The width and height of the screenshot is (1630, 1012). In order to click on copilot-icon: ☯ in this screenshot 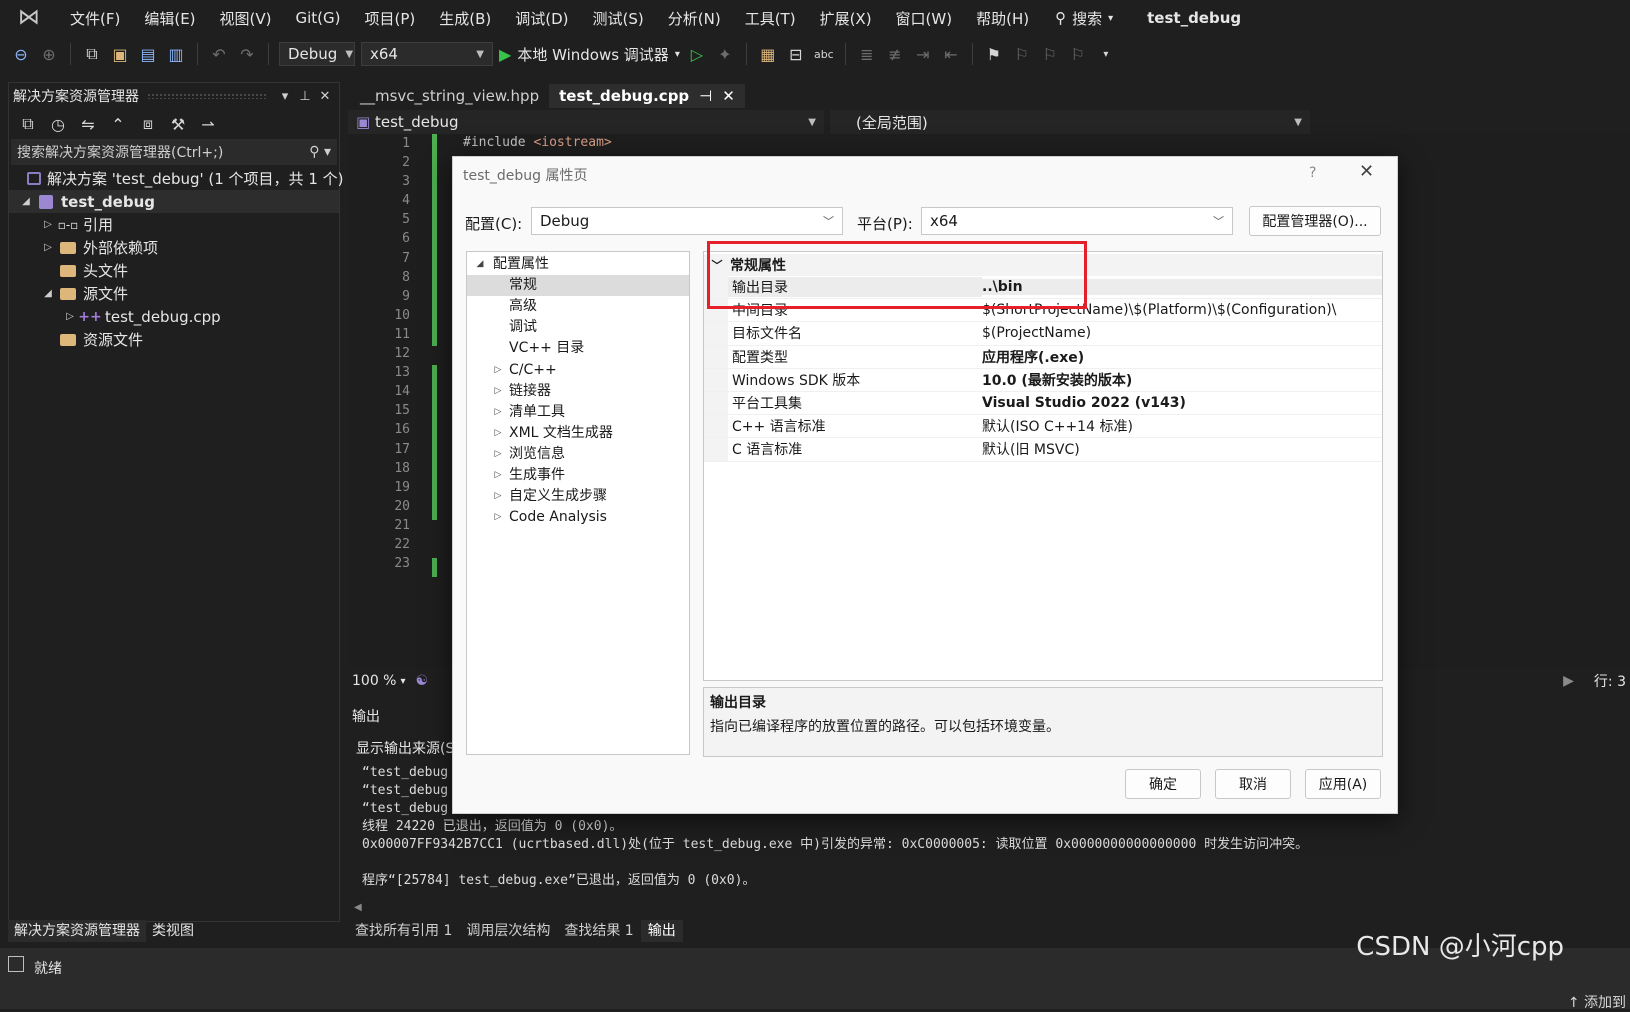, I will do `click(422, 681)`.